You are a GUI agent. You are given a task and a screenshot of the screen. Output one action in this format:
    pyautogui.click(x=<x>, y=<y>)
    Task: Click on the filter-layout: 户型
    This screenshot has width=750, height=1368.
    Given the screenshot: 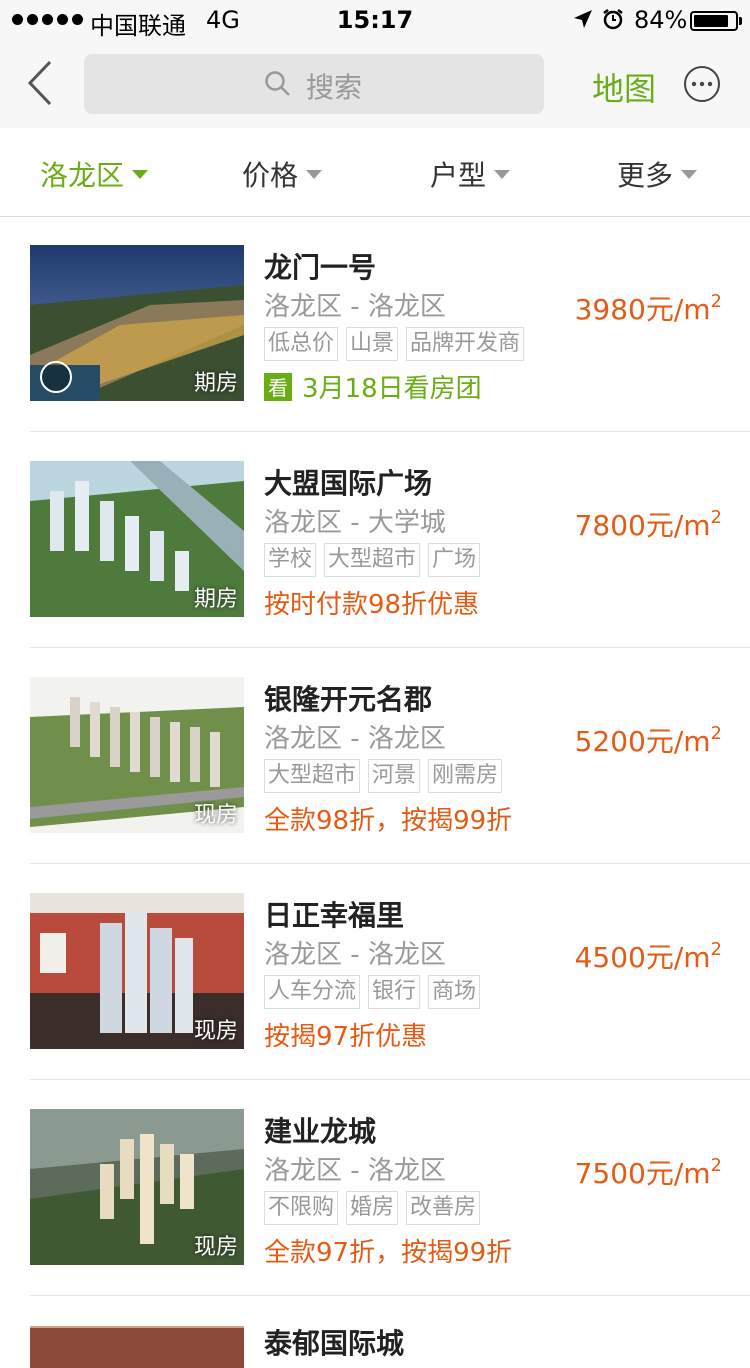 What is the action you would take?
    pyautogui.click(x=470, y=174)
    